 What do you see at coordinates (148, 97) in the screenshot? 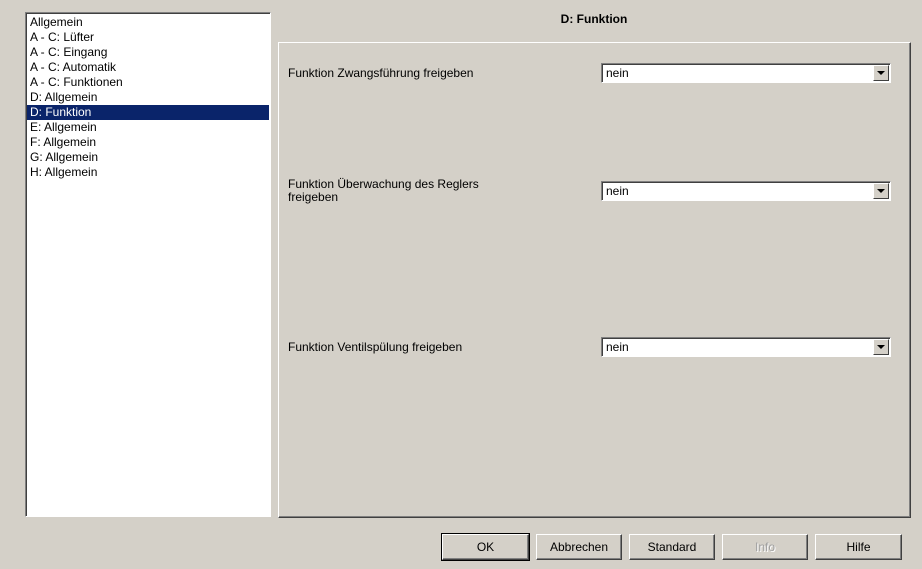
I see `nav-item-d-allgemein: D: Allgemein` at bounding box center [148, 97].